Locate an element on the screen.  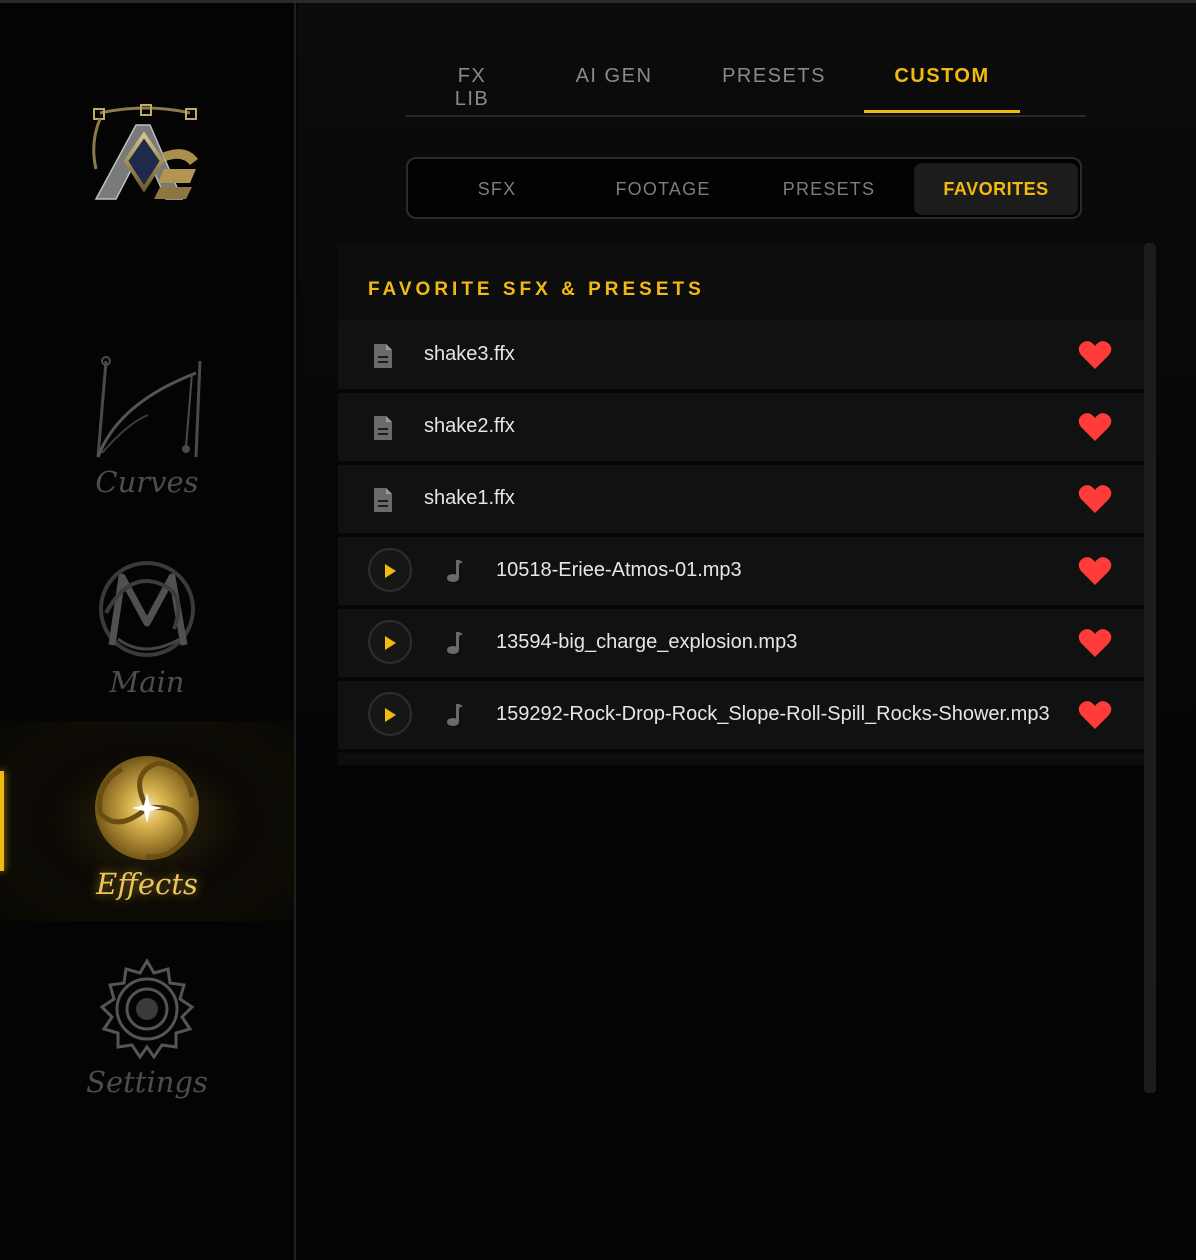
main-monogram-icon is located at coordinates (147, 612).